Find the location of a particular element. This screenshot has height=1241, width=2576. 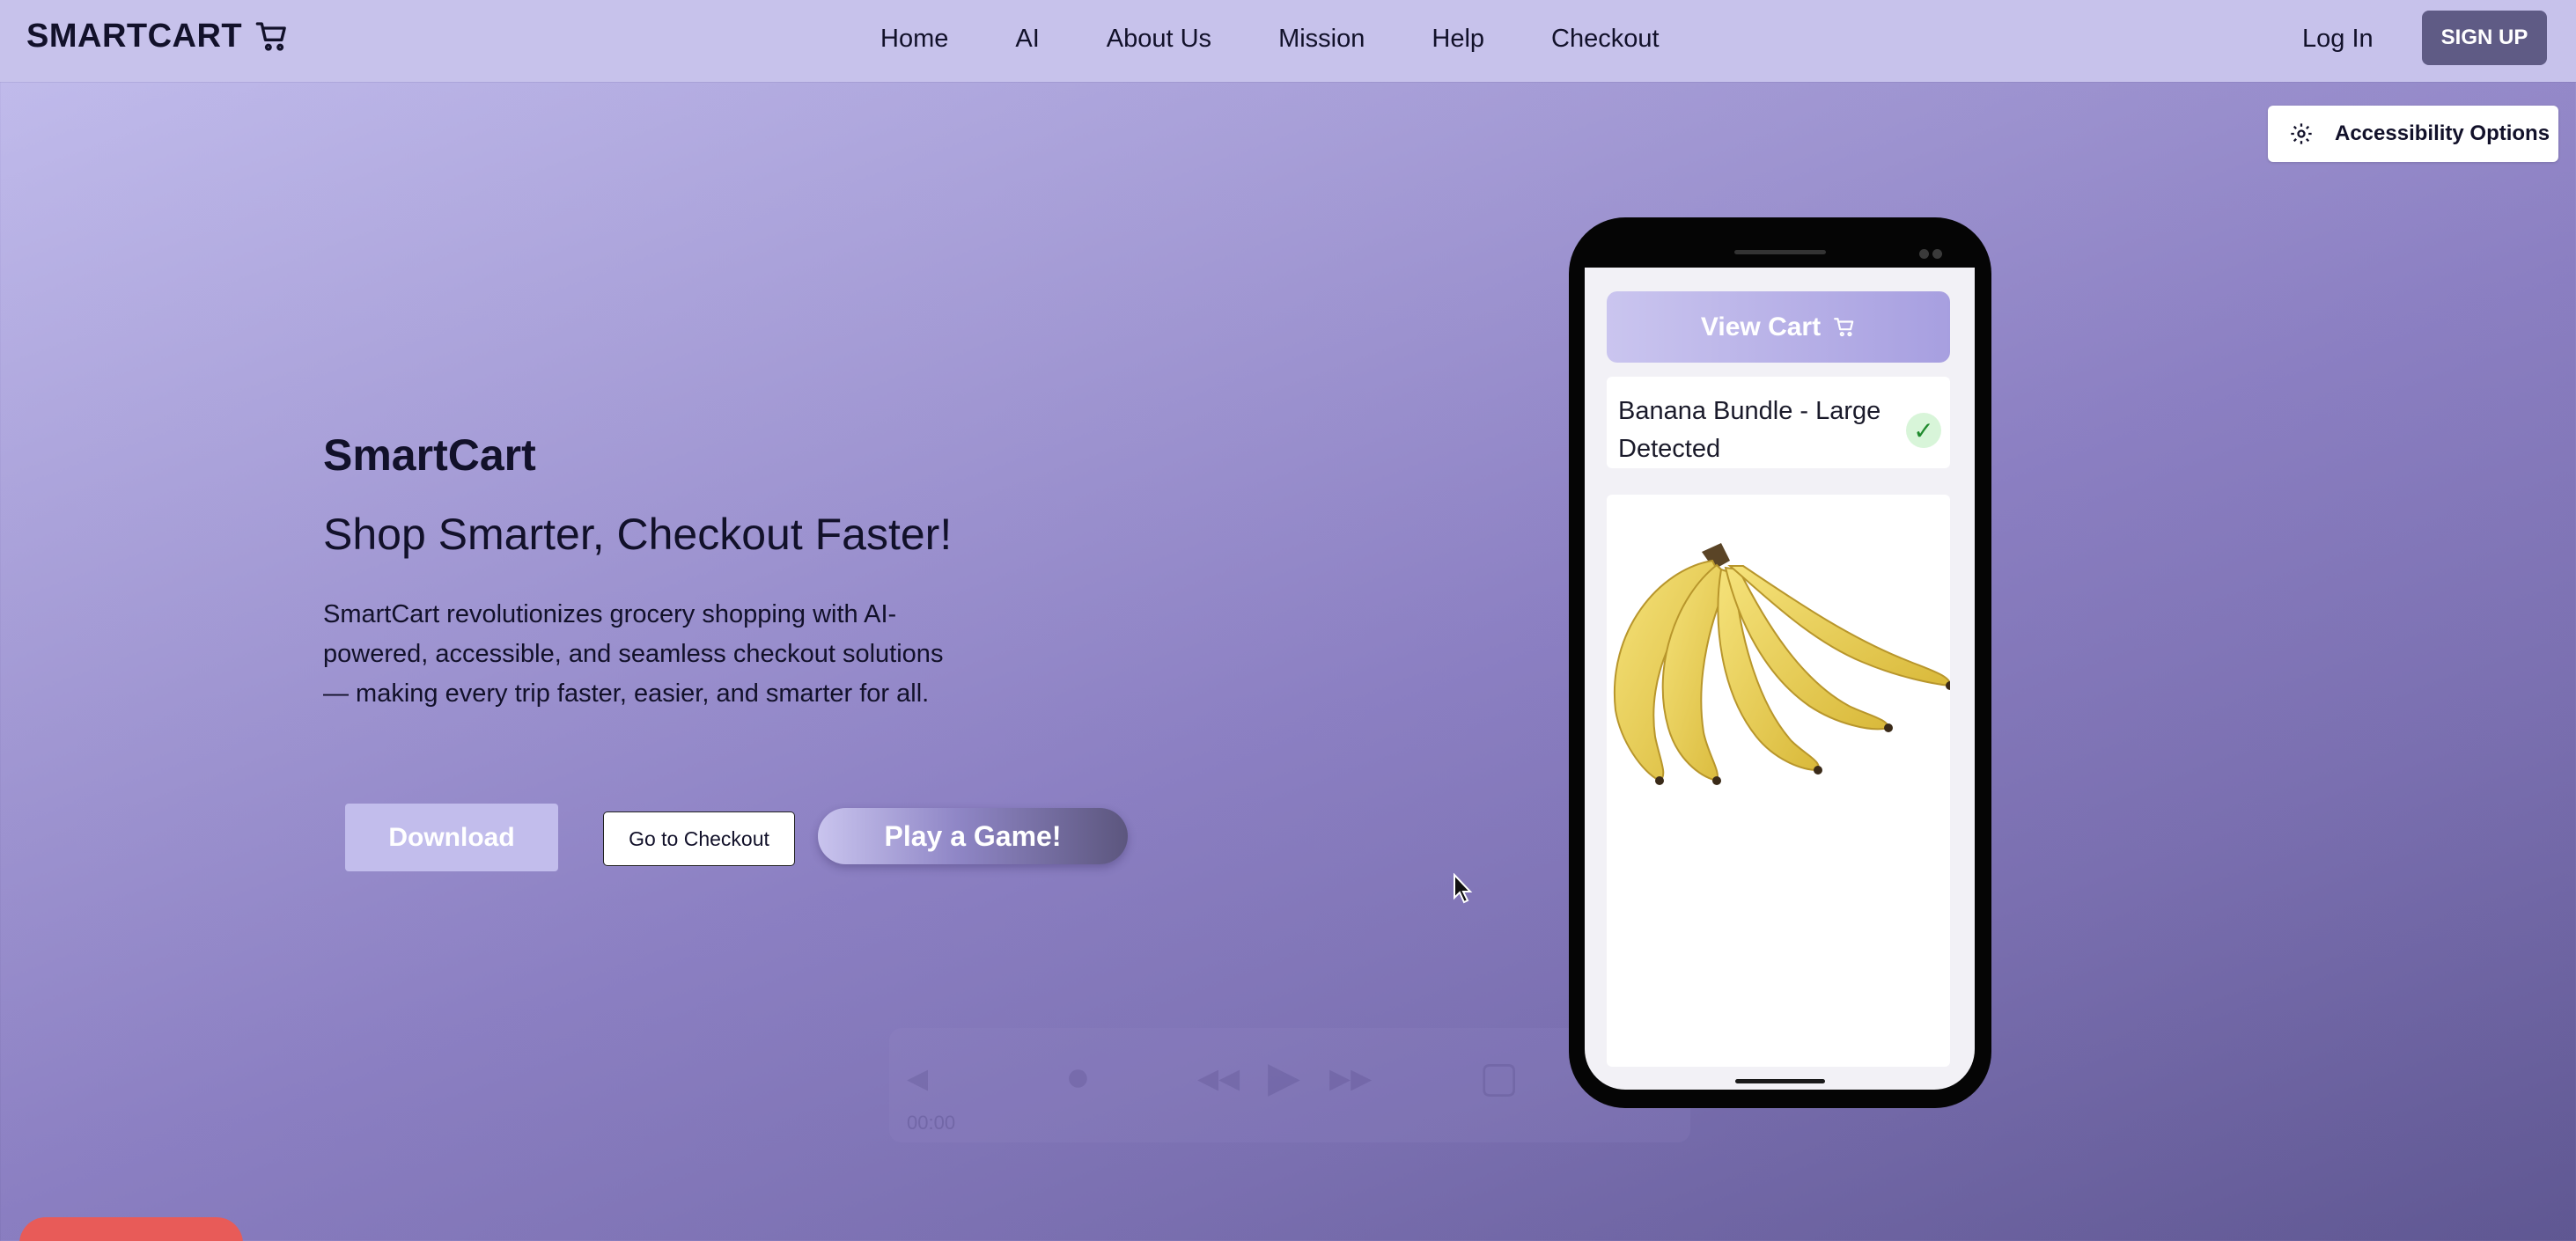

detection-card: Banana Bundle - Large Detected ✓ is located at coordinates (1779, 423).